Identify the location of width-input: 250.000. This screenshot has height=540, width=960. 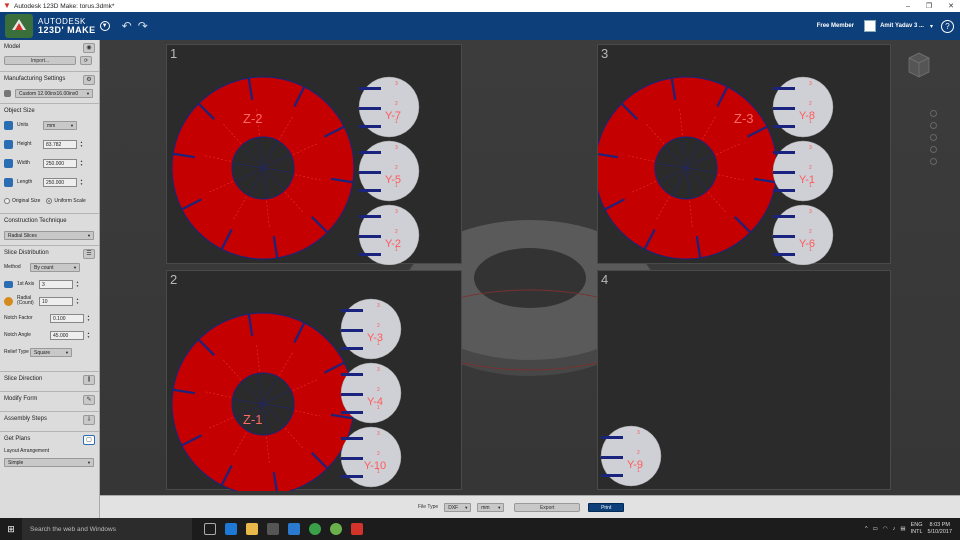
(60, 163).